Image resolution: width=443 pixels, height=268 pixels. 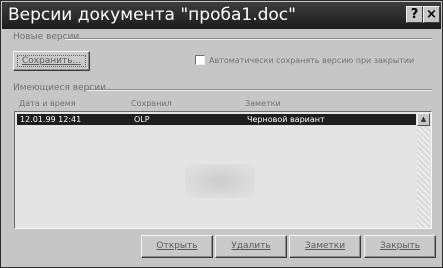 I want to click on column-header-saved-by: Сохранил, so click(x=151, y=103).